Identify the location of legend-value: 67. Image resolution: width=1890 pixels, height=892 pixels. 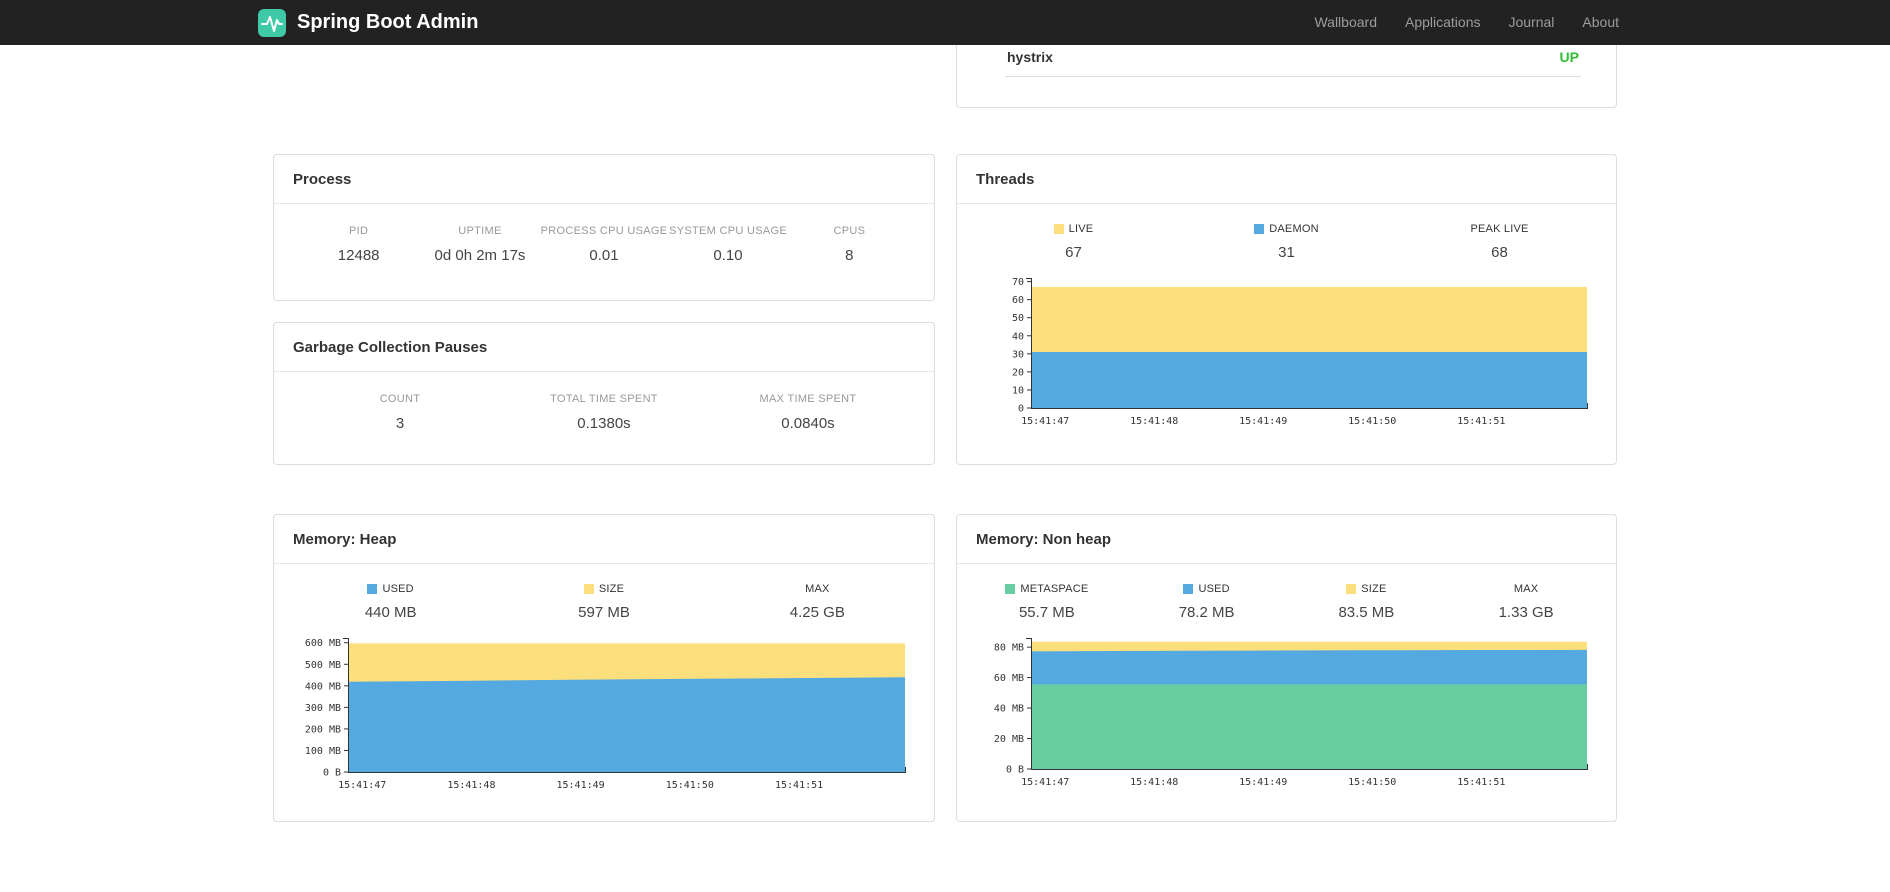
(1073, 252).